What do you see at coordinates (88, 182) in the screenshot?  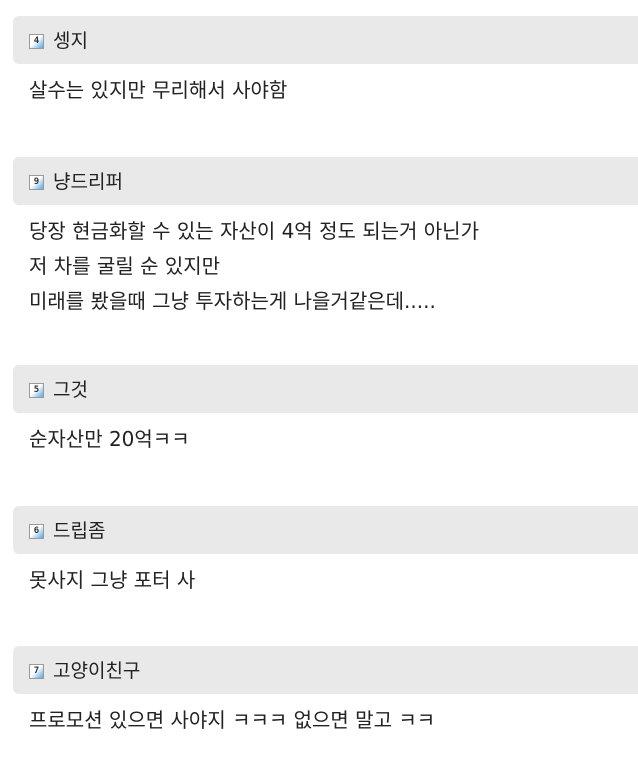 I see `author-nickname: 냥드리퍼` at bounding box center [88, 182].